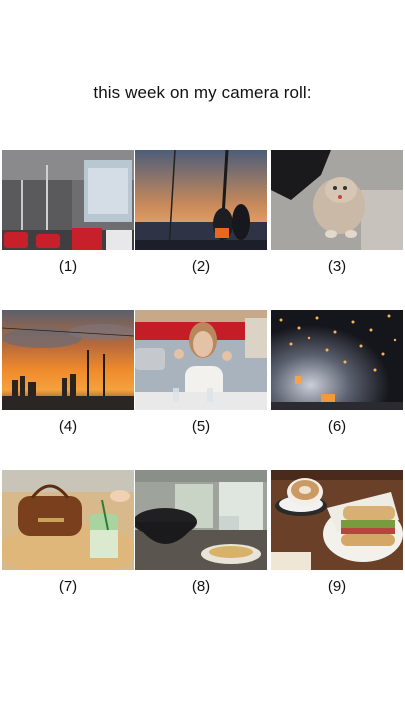 This screenshot has width=405, height=720. I want to click on cafe-table-image, so click(201, 520).